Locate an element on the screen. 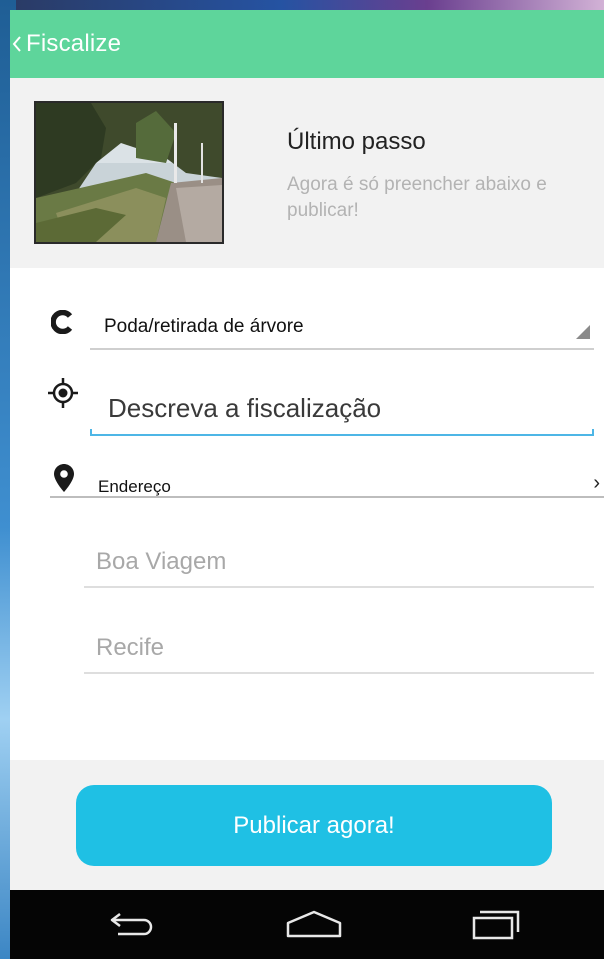 The height and width of the screenshot is (959, 604). chevron-left-icon is located at coordinates (17, 44).